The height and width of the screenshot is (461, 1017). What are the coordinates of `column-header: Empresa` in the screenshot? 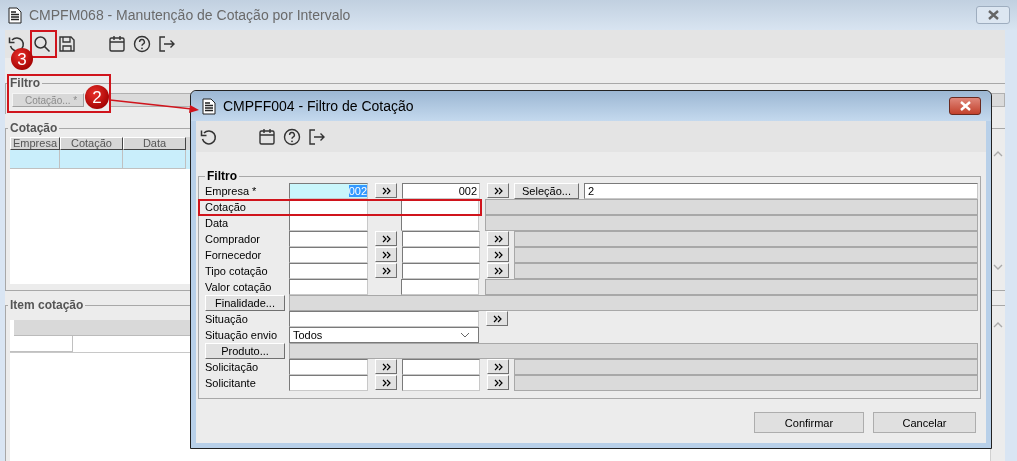 It's located at (35, 143).